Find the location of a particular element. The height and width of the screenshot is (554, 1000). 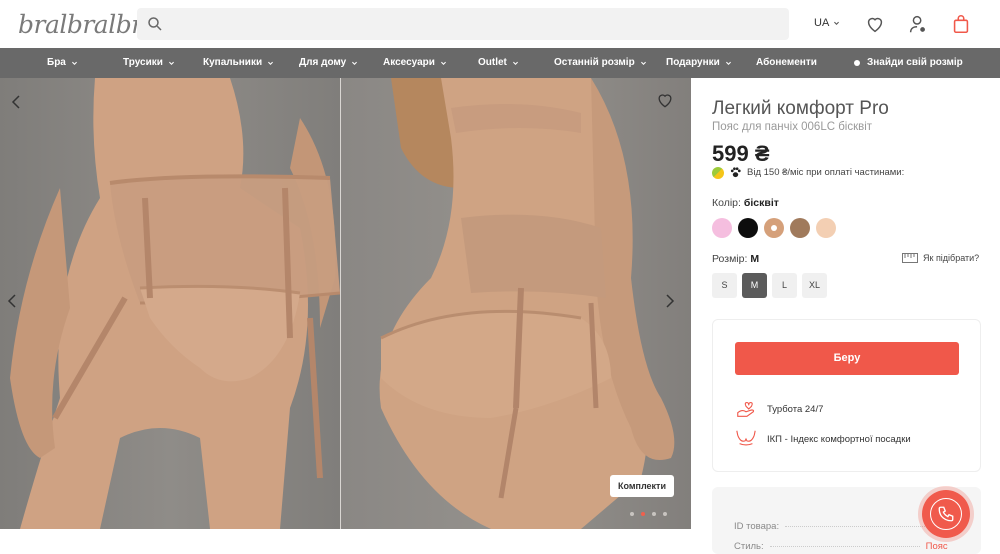

nav-item-bra: Бра is located at coordinates (62, 63).